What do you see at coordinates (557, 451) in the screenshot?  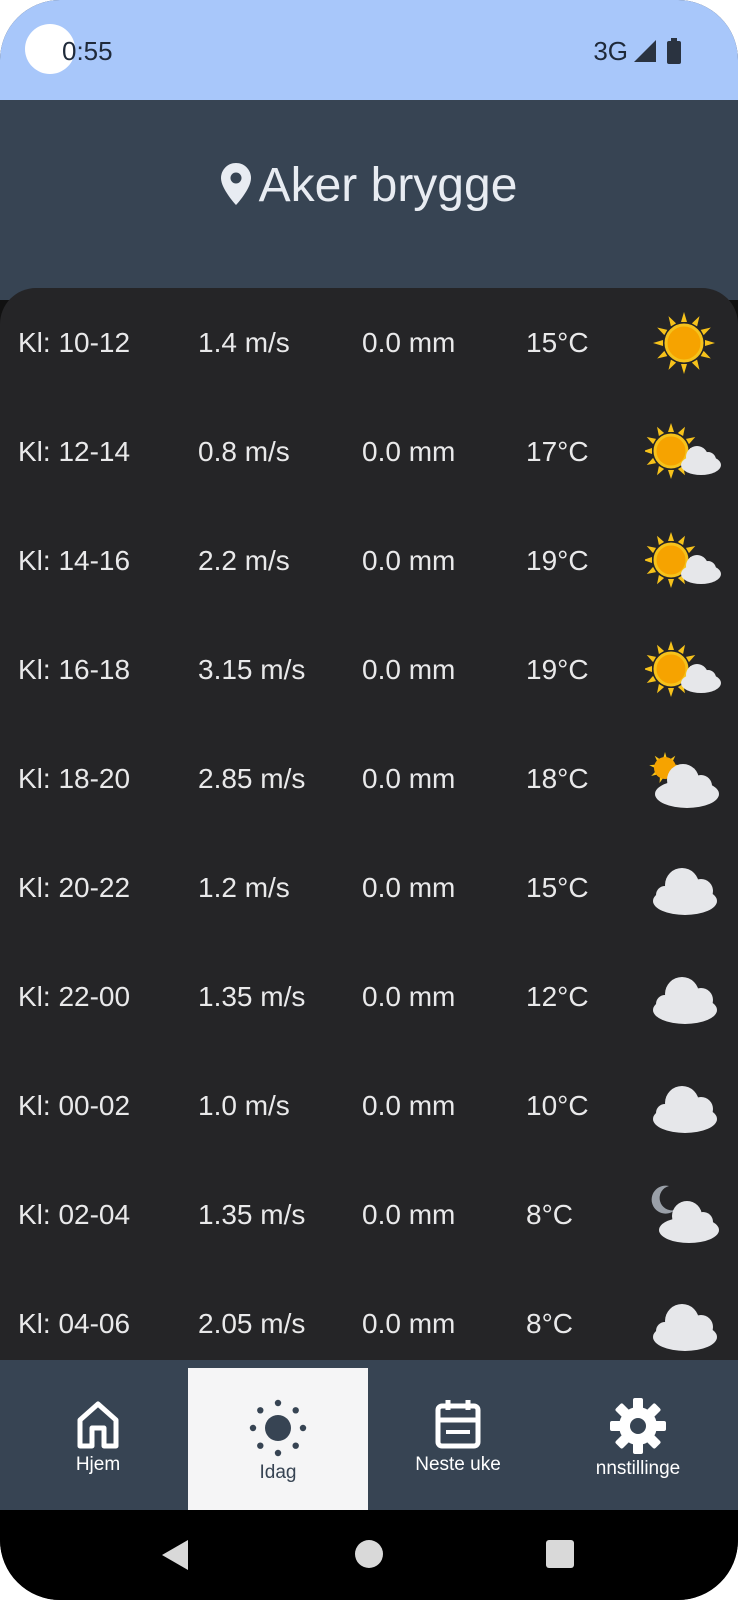 I see `forecast-temp: 17°C` at bounding box center [557, 451].